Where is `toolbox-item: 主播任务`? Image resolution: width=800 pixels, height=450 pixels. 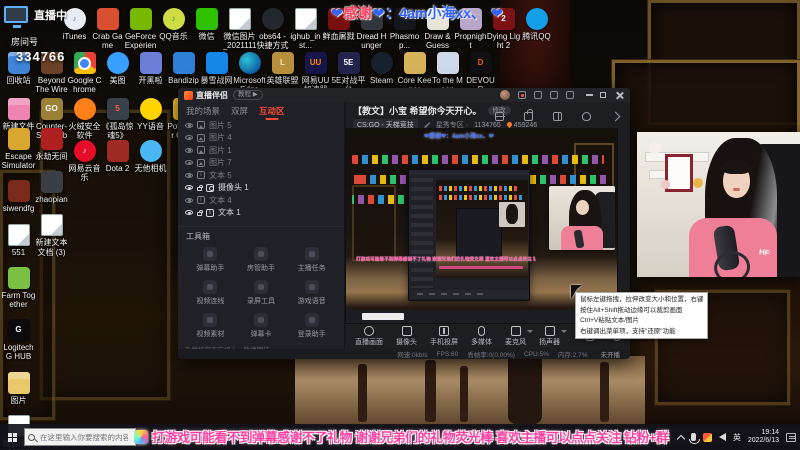
toolbox-item: 主播任务 is located at coordinates (311, 260).